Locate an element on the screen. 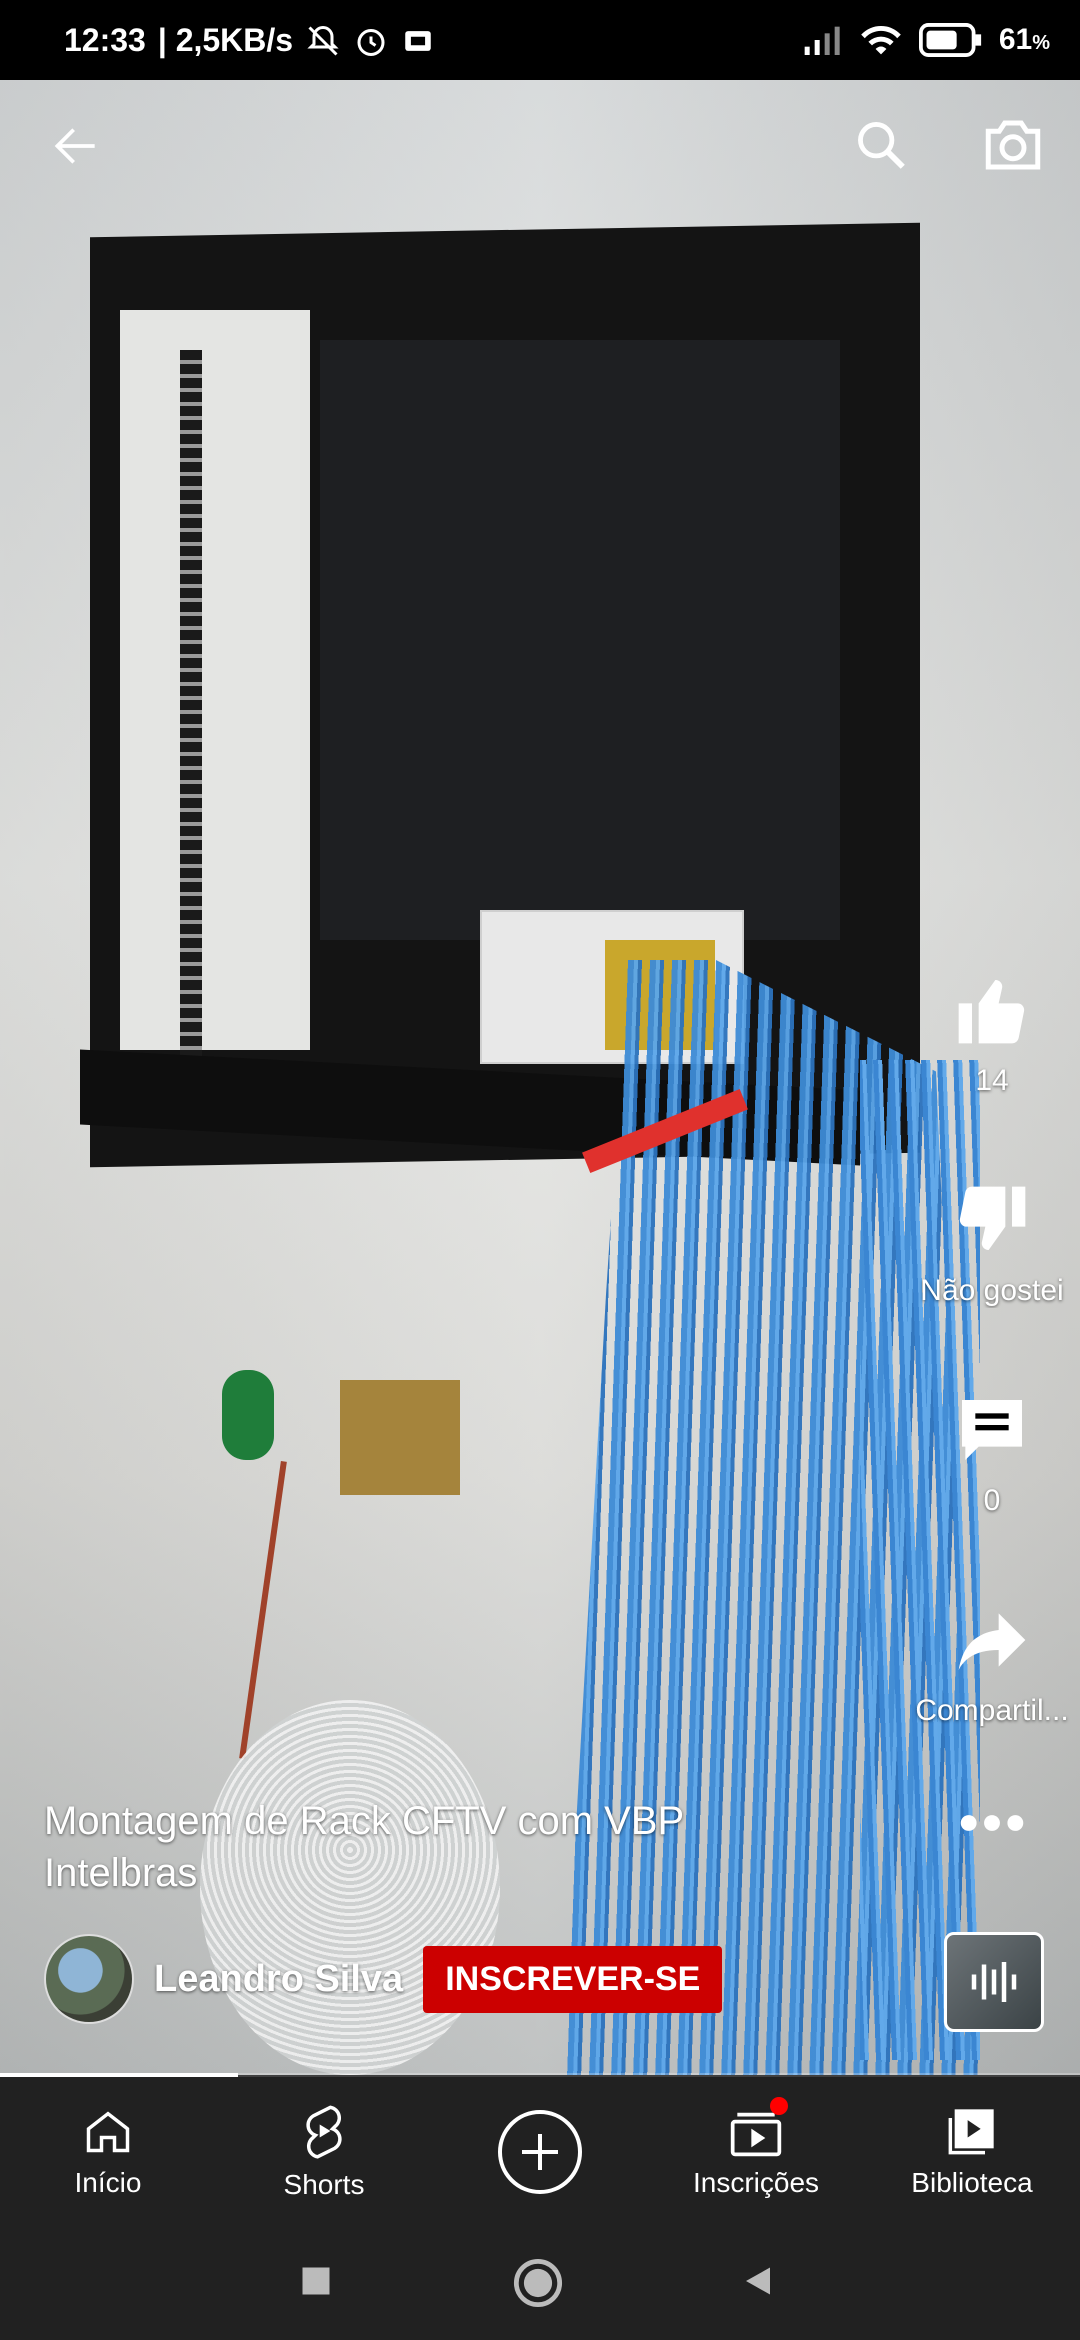 The height and width of the screenshot is (2340, 1080). wifi-icon is located at coordinates (881, 40).